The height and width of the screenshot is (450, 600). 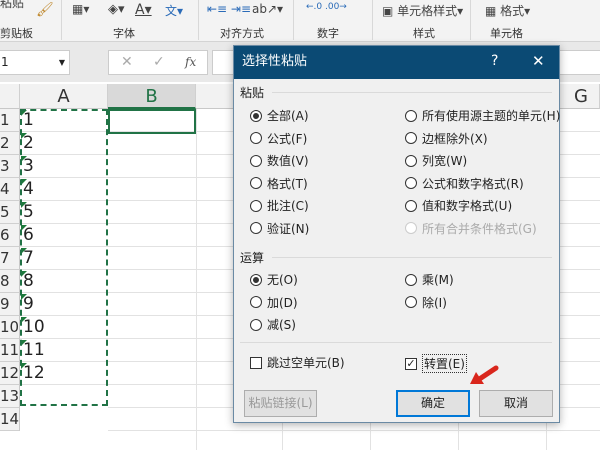 What do you see at coordinates (10, 96) in the screenshot?
I see `select-all` at bounding box center [10, 96].